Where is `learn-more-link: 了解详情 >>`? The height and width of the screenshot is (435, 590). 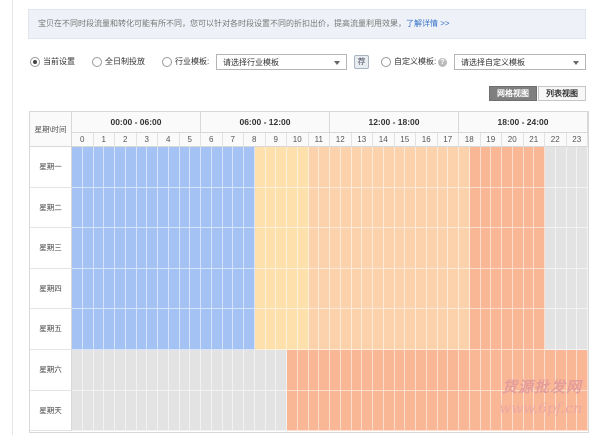
learn-more-link: 了解详情 >> is located at coordinates (428, 23).